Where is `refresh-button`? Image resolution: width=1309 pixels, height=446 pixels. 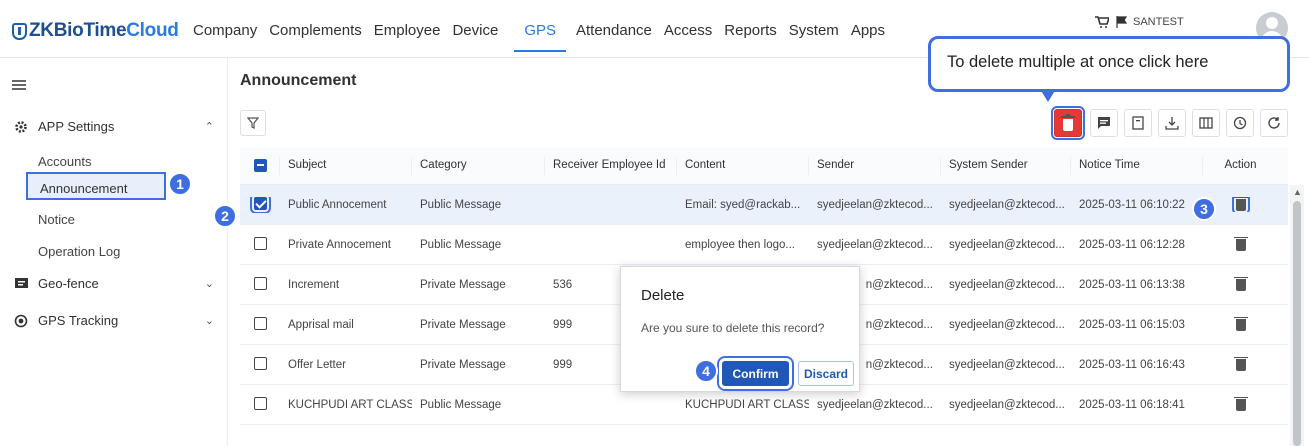 refresh-button is located at coordinates (1274, 123).